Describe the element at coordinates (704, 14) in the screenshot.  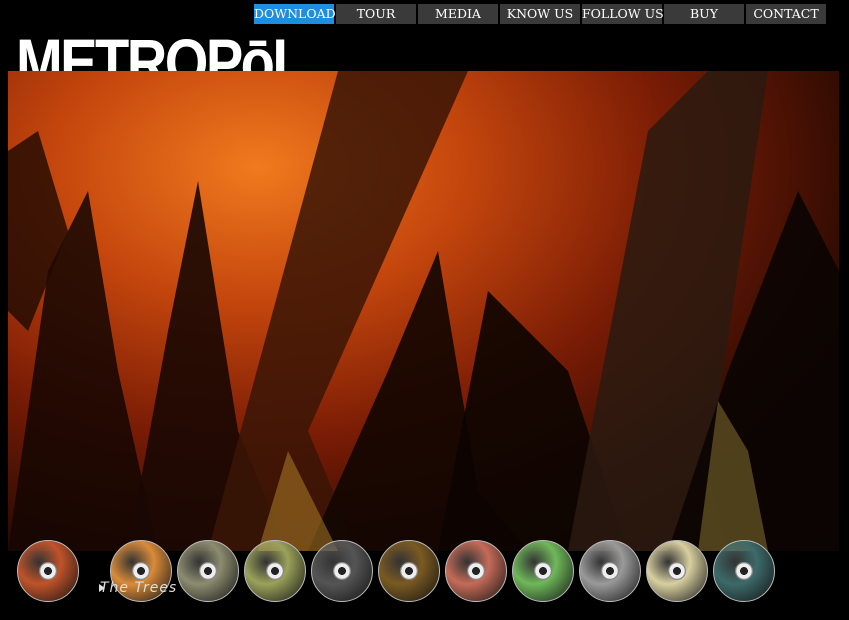
I see `nav-buy: BUY` at that location.